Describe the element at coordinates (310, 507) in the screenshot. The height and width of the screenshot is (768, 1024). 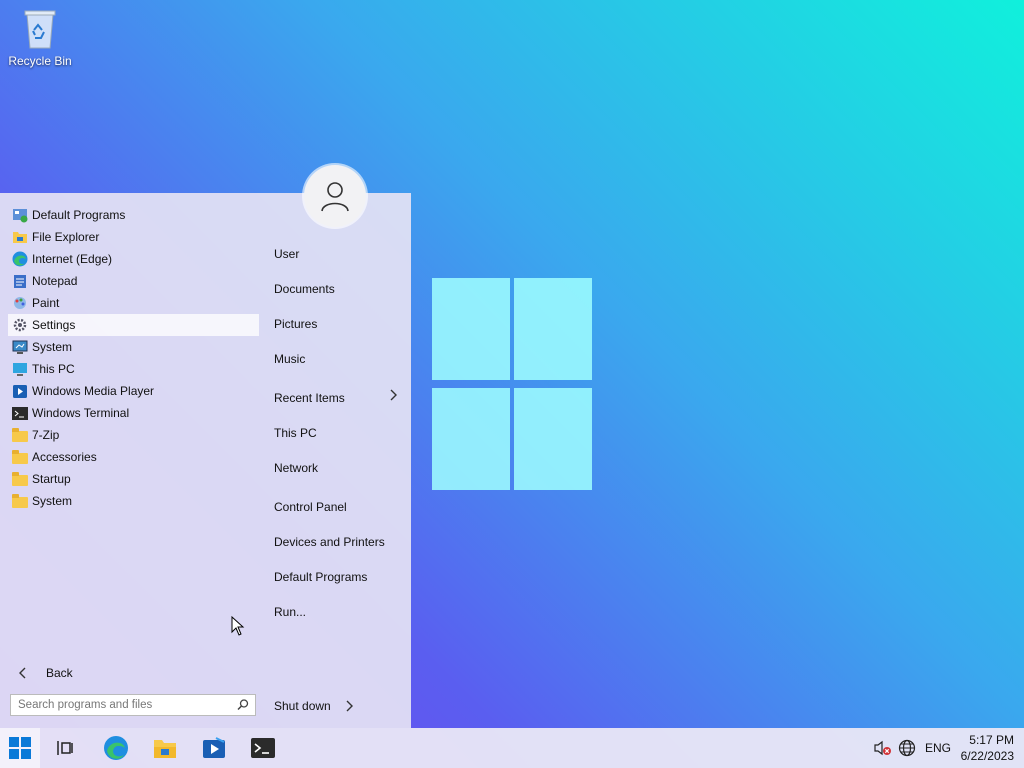
I see `place-control-panel: Control Panel` at that location.